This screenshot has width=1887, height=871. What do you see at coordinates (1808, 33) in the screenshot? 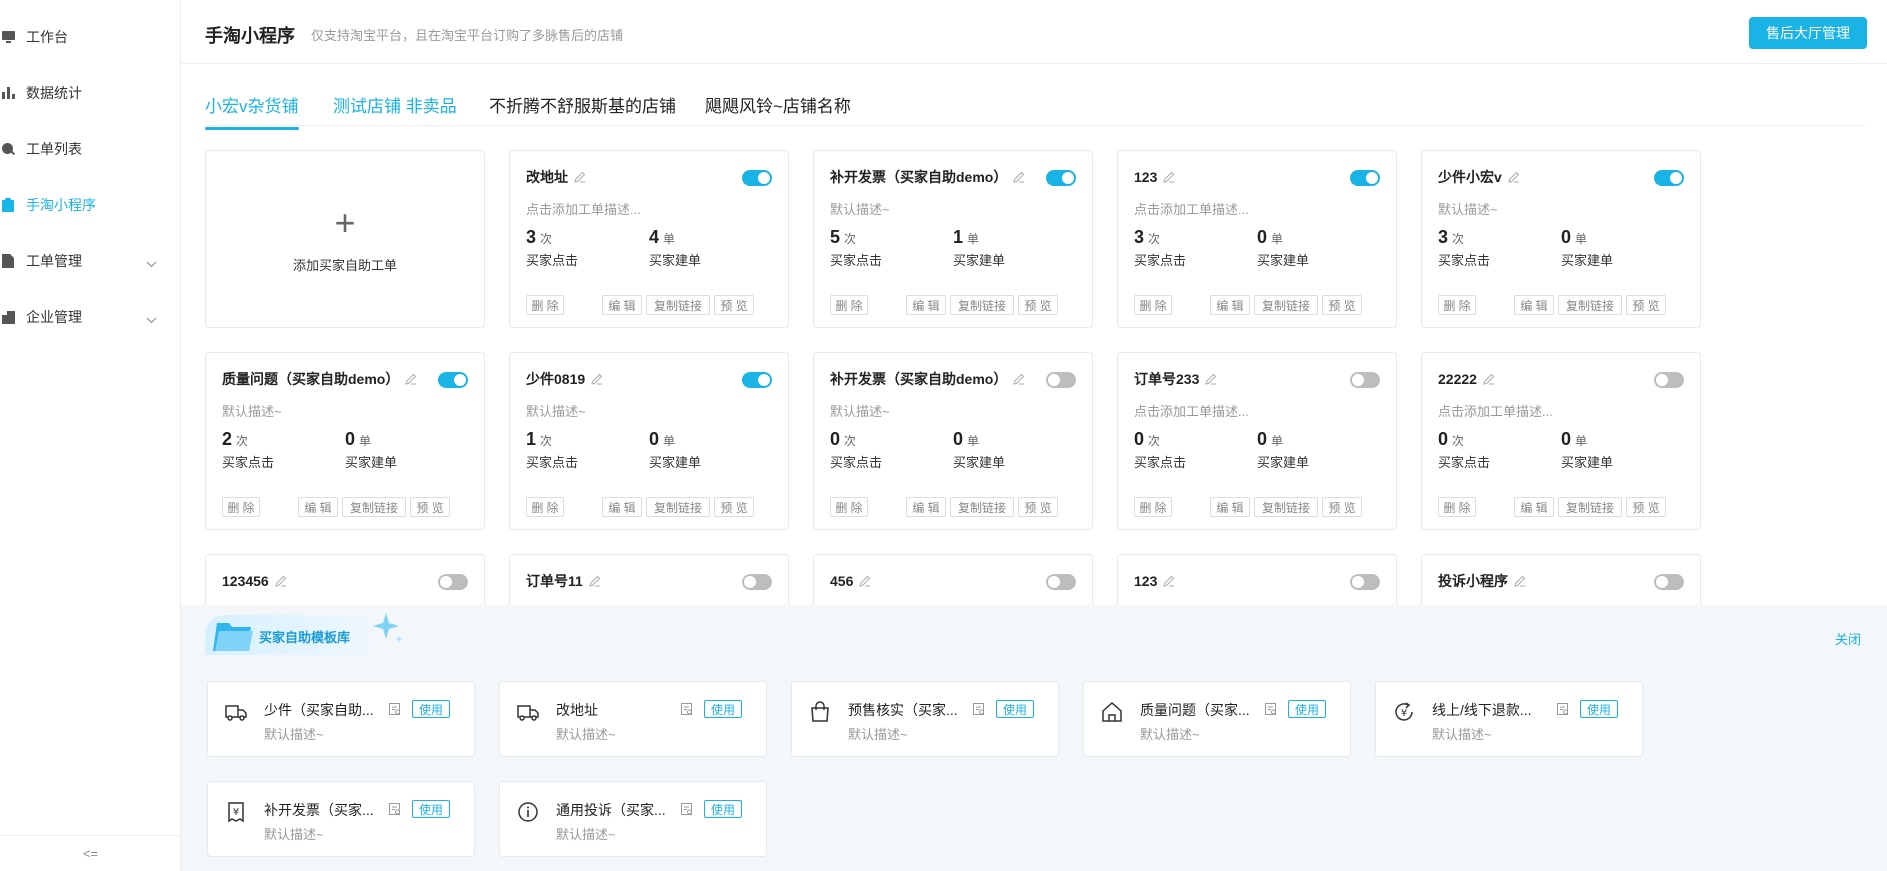
I see `after-sales-hall-button: 售后大厅管理` at bounding box center [1808, 33].